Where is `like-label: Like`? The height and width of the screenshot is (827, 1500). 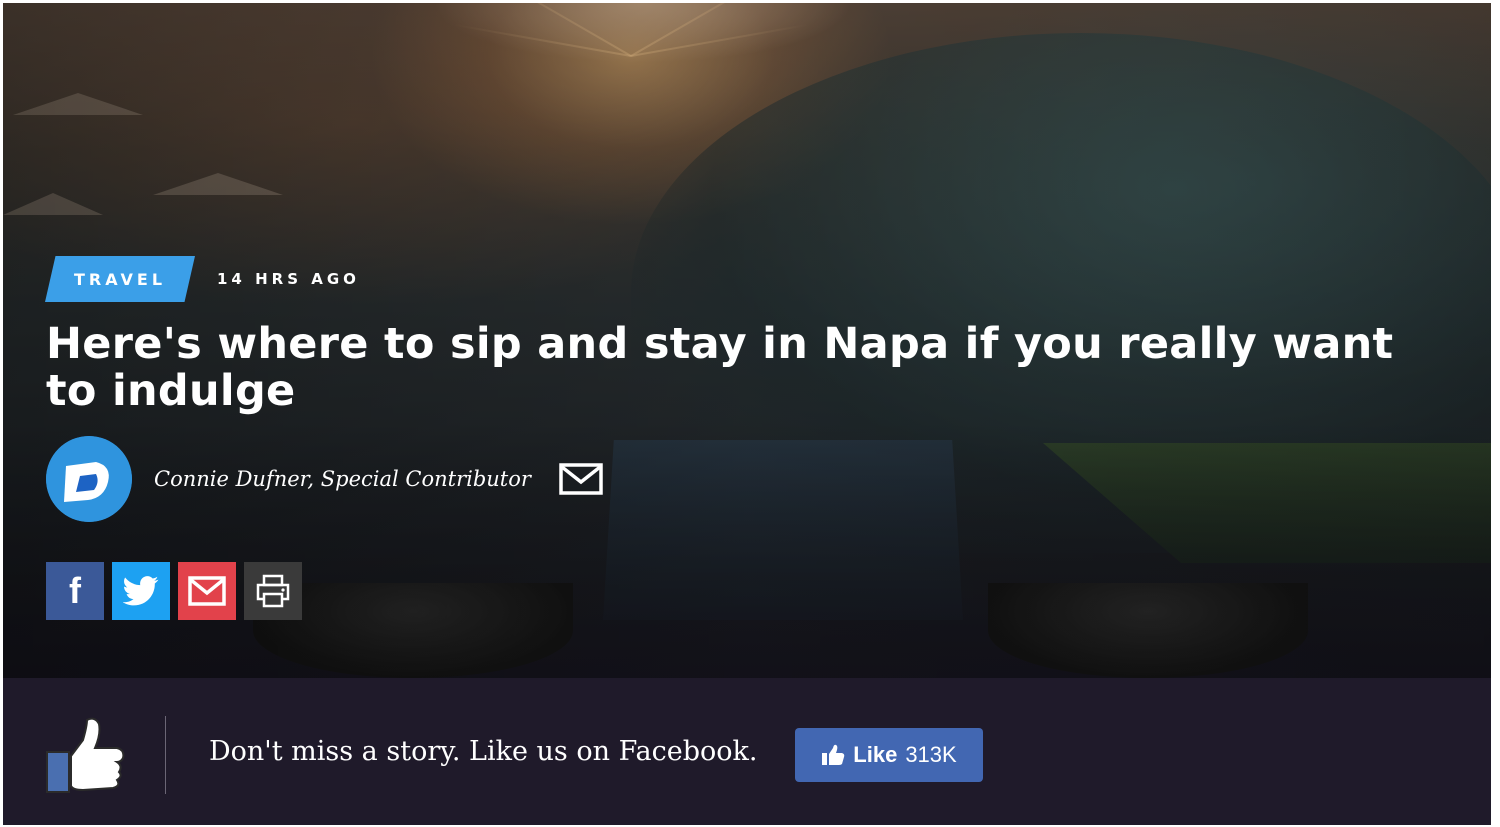
like-label: Like is located at coordinates (875, 754).